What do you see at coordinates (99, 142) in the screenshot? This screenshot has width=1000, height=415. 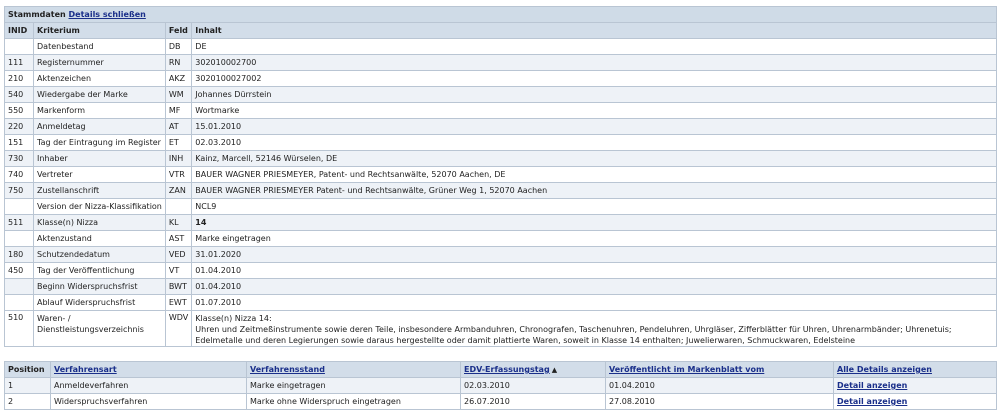 I see `cell-kriterium: Tag der Eintragung im Register` at bounding box center [99, 142].